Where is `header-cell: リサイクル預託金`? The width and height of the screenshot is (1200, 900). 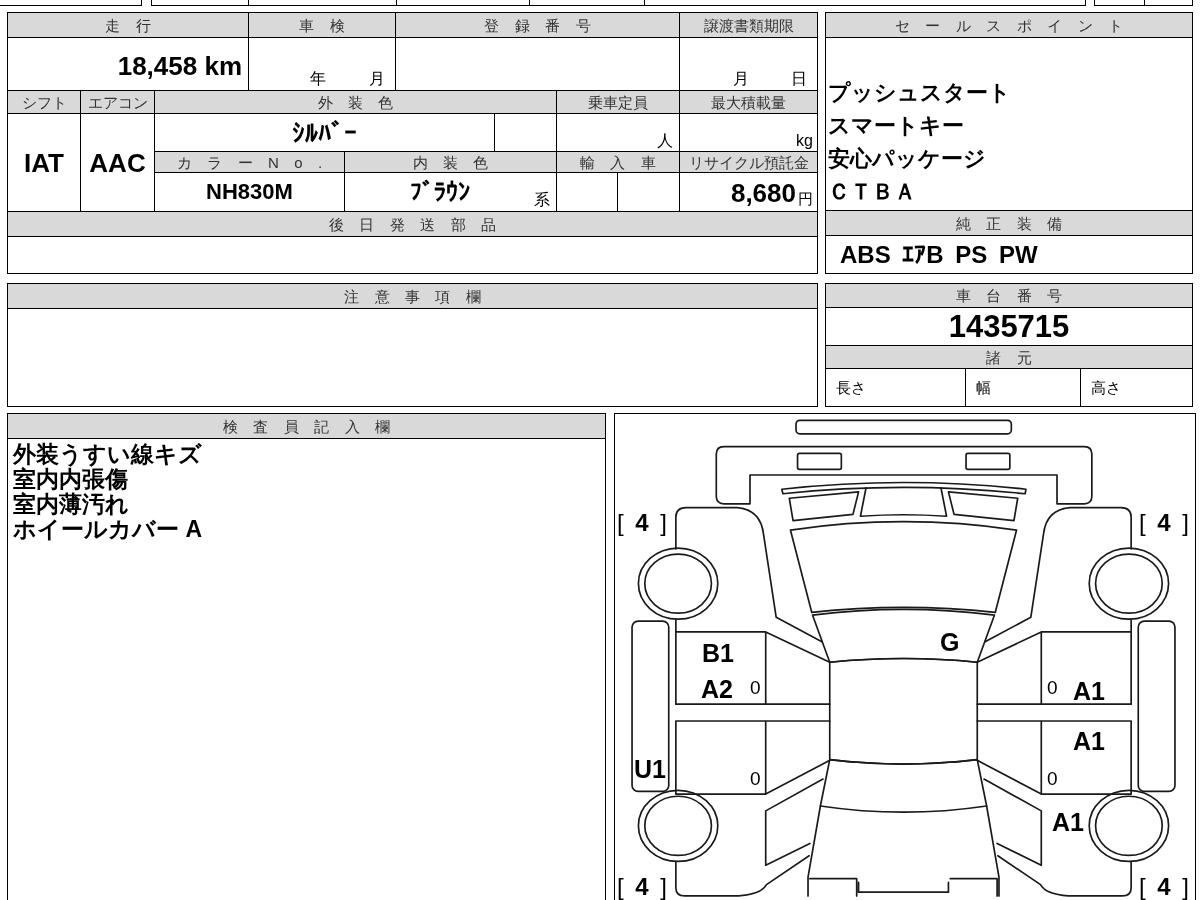
header-cell: リサイクル預託金 is located at coordinates (748, 162).